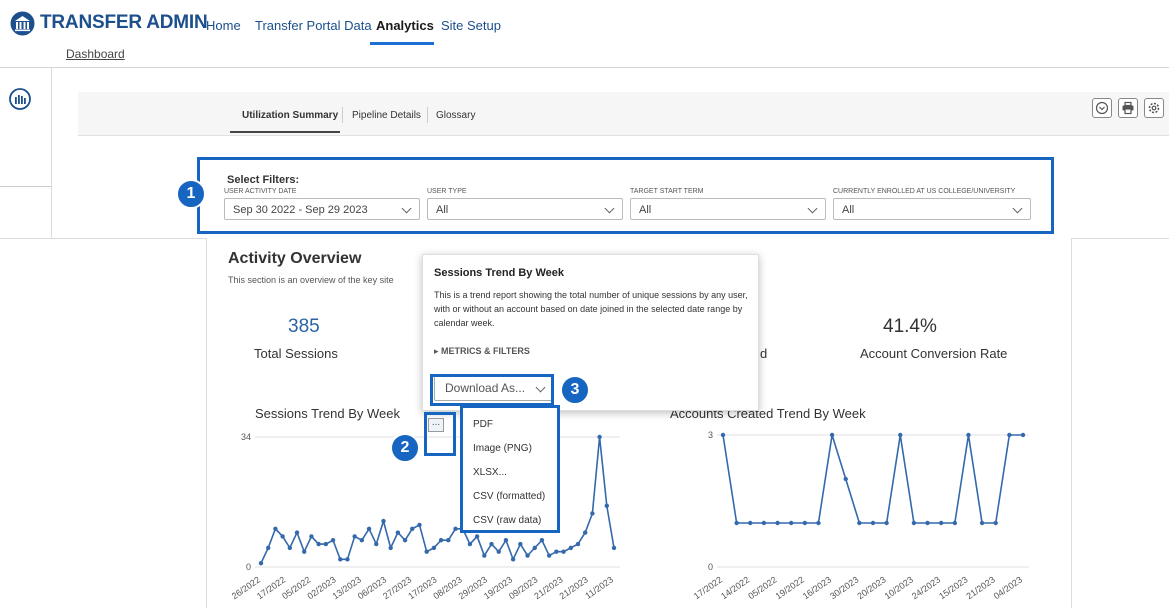 The image size is (1169, 608). What do you see at coordinates (1154, 108) in the screenshot?
I see `settings-button` at bounding box center [1154, 108].